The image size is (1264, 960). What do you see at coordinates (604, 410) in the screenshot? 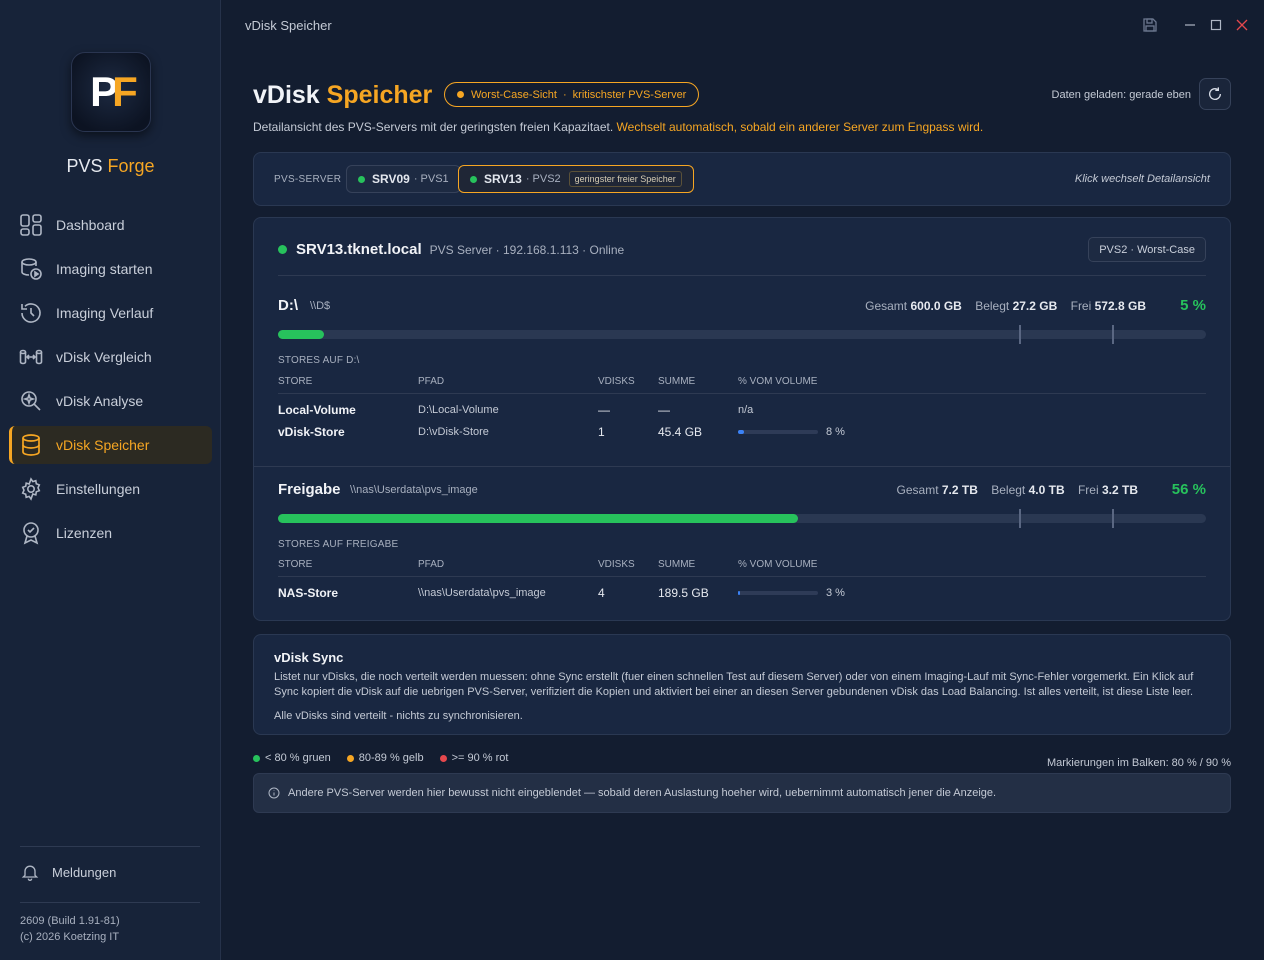
I see `store-vdisks: —` at bounding box center [604, 410].